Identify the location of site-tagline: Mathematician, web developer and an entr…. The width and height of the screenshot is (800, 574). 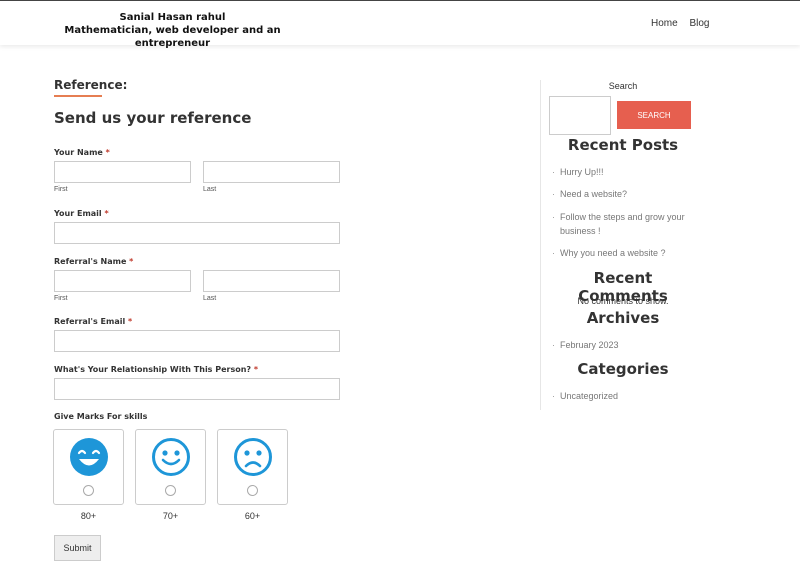
(172, 37).